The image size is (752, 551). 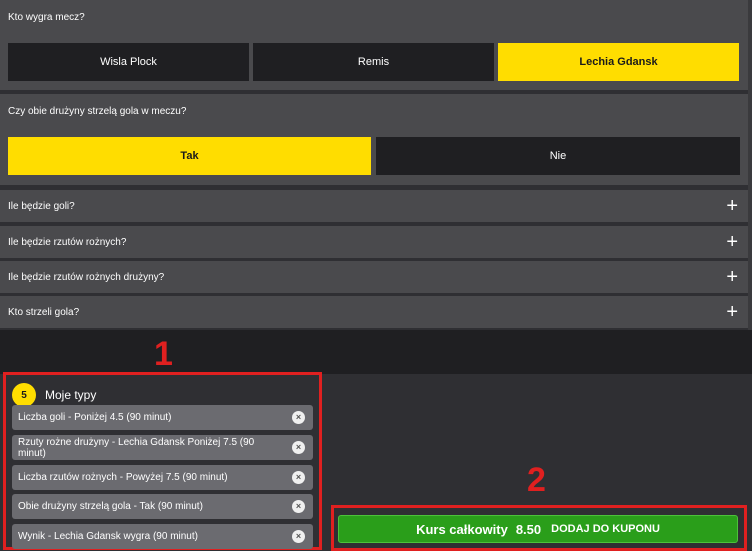 I want to click on slip-title: Moje typy, so click(x=71, y=395).